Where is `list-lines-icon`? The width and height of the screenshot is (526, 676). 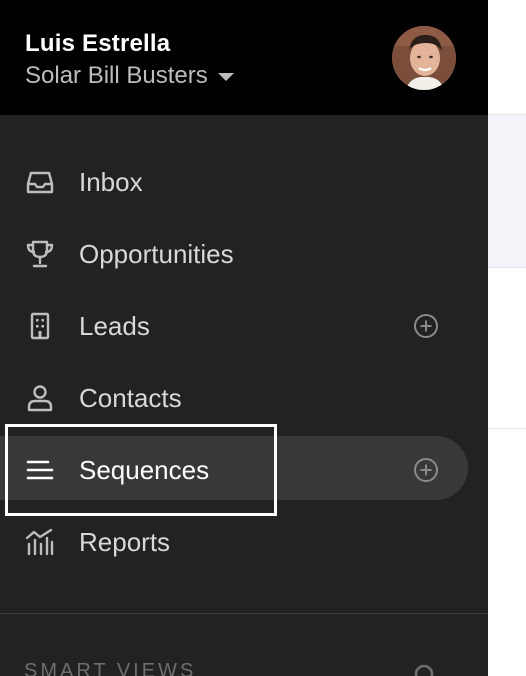 list-lines-icon is located at coordinates (40, 470).